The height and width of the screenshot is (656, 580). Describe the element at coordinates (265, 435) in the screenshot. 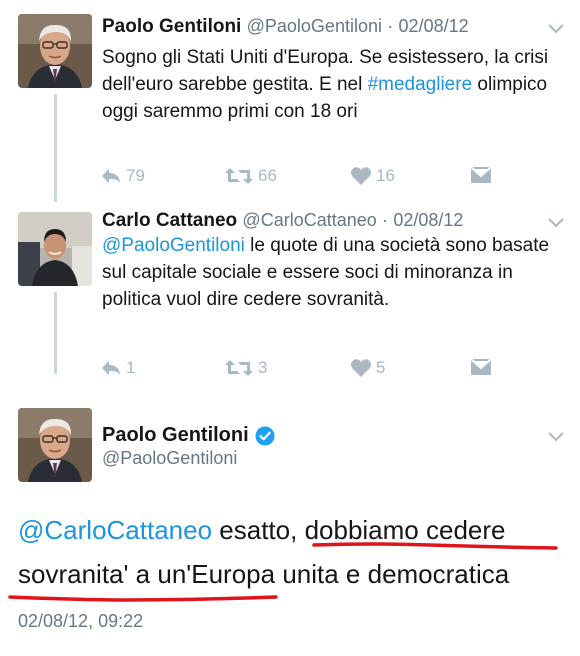

I see `verified-badge-icon` at that location.